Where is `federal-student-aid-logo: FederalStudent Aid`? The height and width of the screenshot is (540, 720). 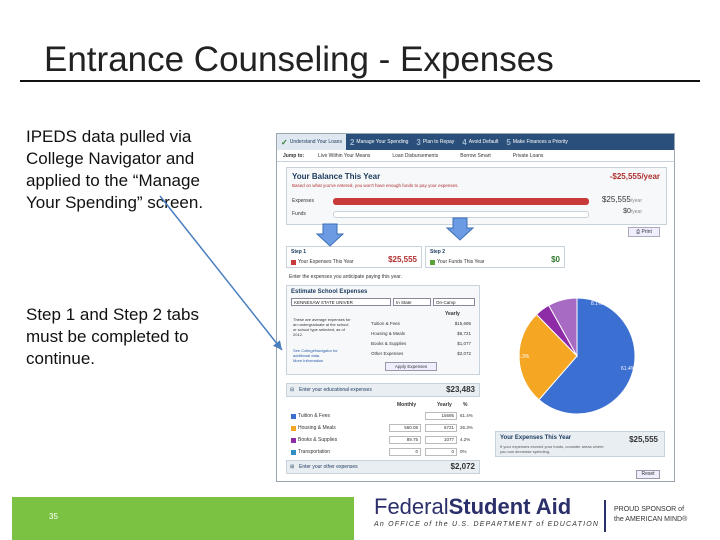 federal-student-aid-logo: FederalStudent Aid is located at coordinates (472, 507).